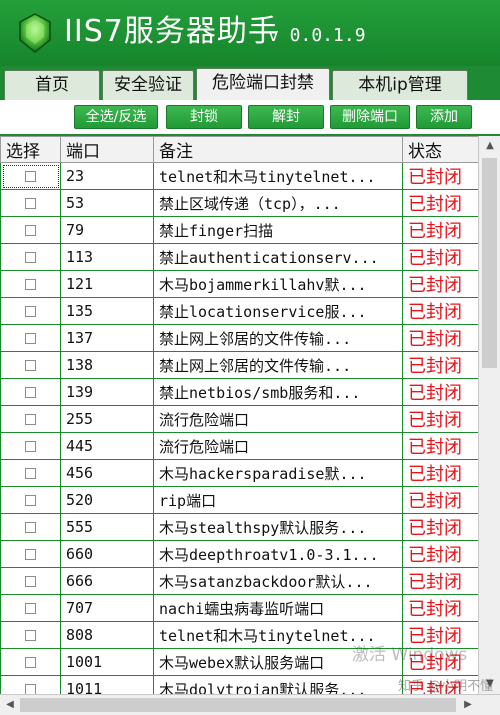 Image resolution: width=500 pixels, height=715 pixels. What do you see at coordinates (238, 705) in the screenshot?
I see `horizontal-scroll-thumb` at bounding box center [238, 705].